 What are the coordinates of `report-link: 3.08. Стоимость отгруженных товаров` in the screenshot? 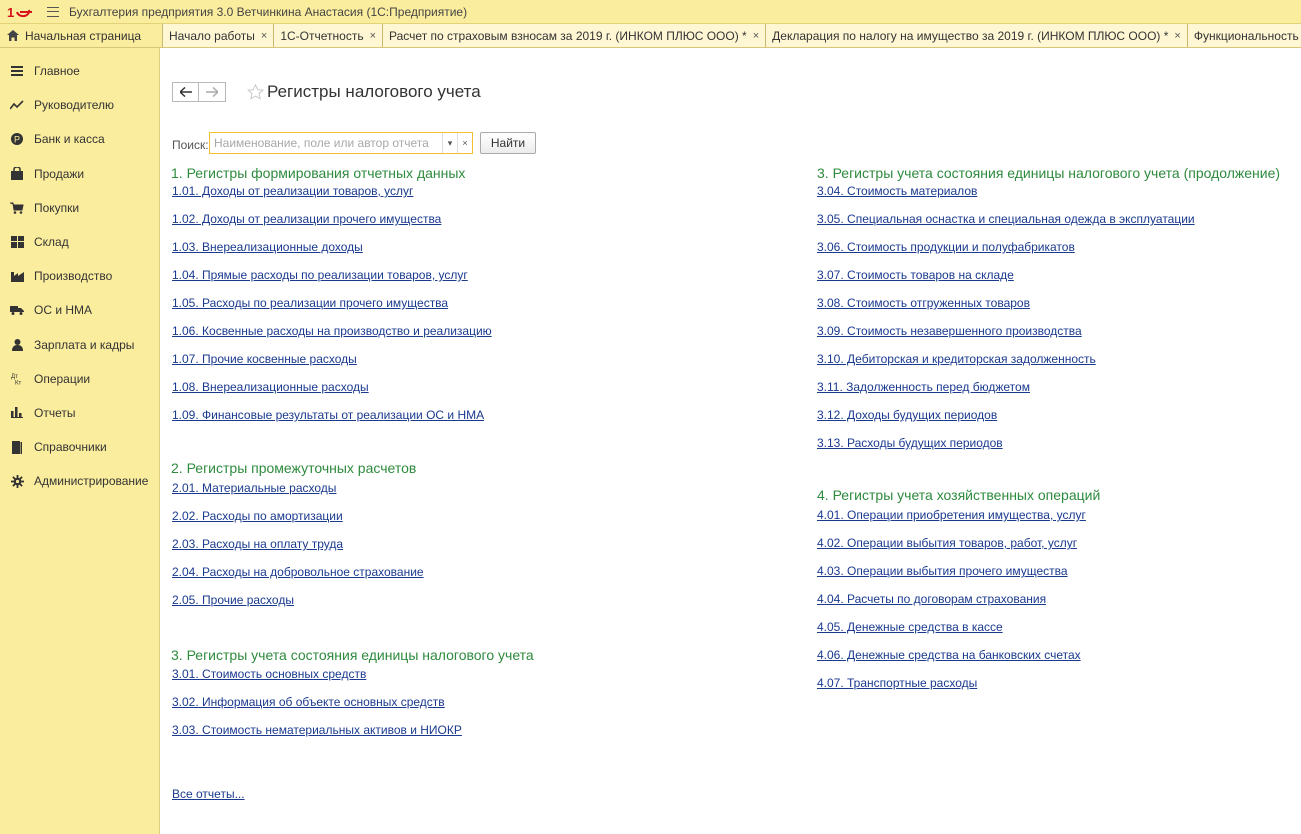 It's located at (923, 303).